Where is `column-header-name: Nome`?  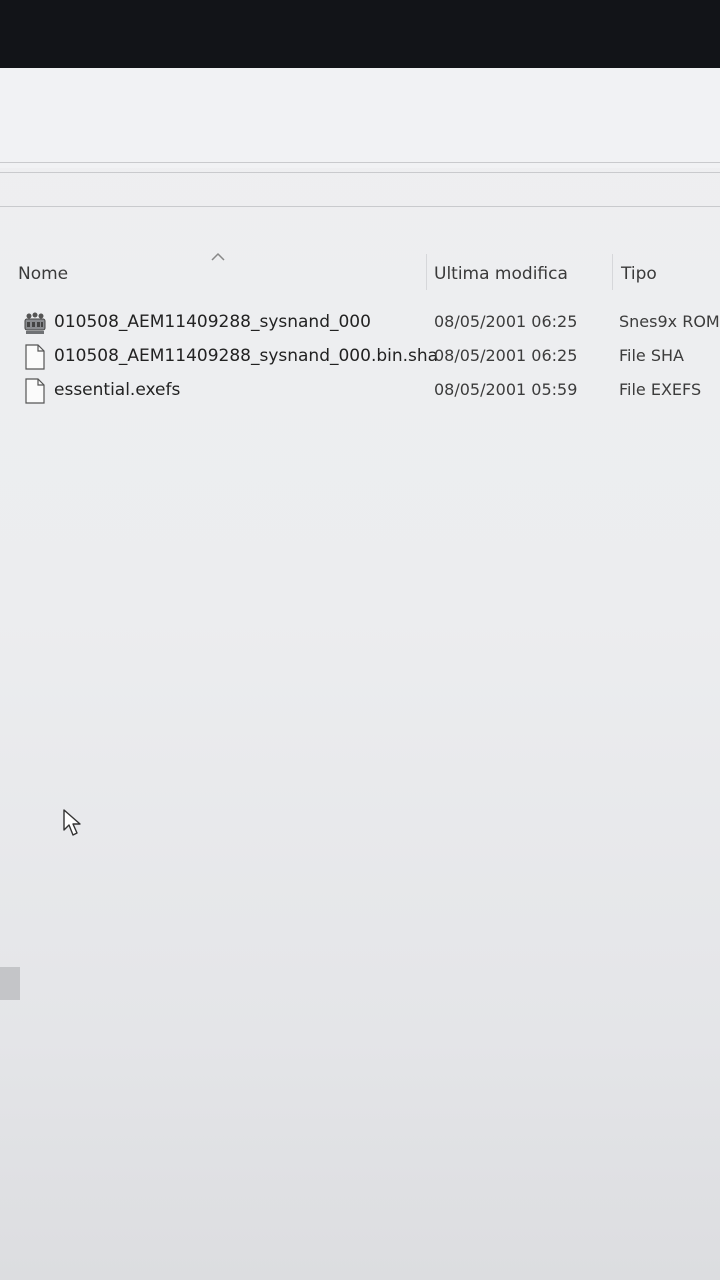 column-header-name: Nome is located at coordinates (43, 274).